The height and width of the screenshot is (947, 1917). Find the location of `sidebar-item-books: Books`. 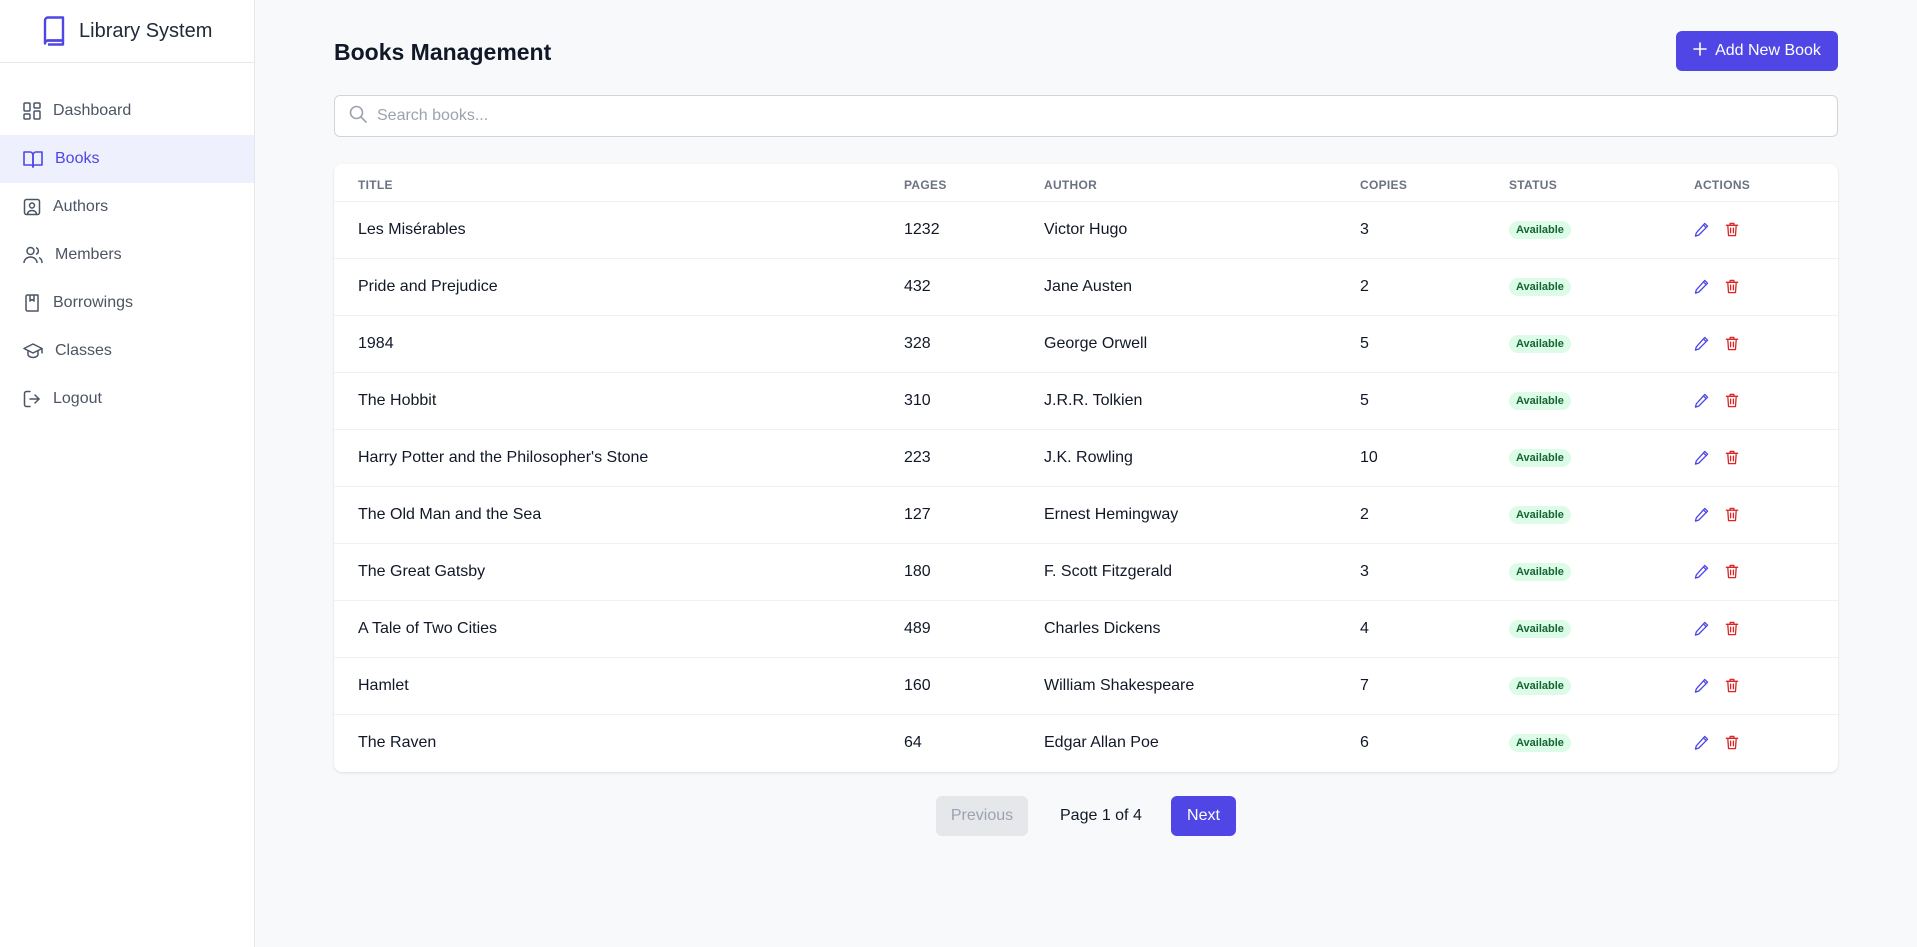

sidebar-item-books: Books is located at coordinates (127, 159).